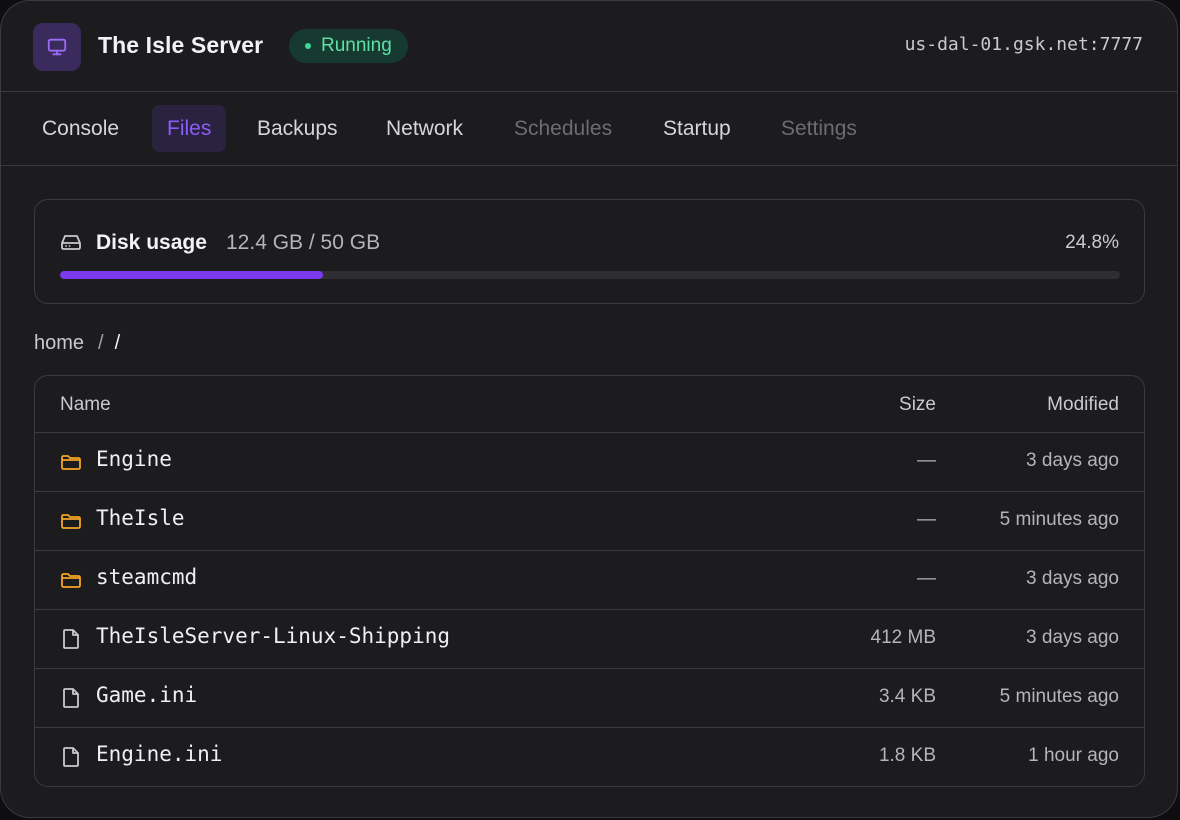 The height and width of the screenshot is (820, 1180). I want to click on disk-usage-progress, so click(590, 275).